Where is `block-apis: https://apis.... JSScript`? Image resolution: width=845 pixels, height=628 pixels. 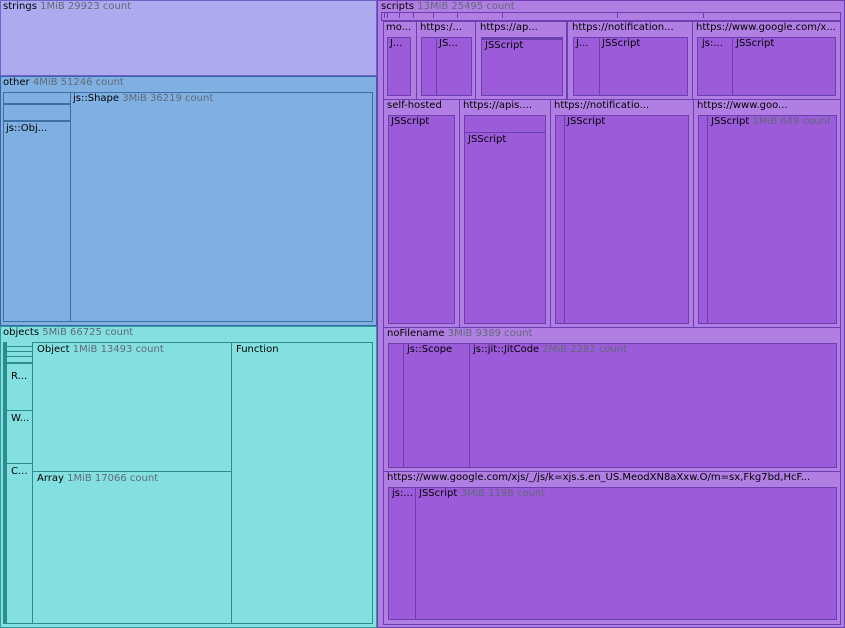
block-apis: https://apis.... JSScript is located at coordinates (505, 213).